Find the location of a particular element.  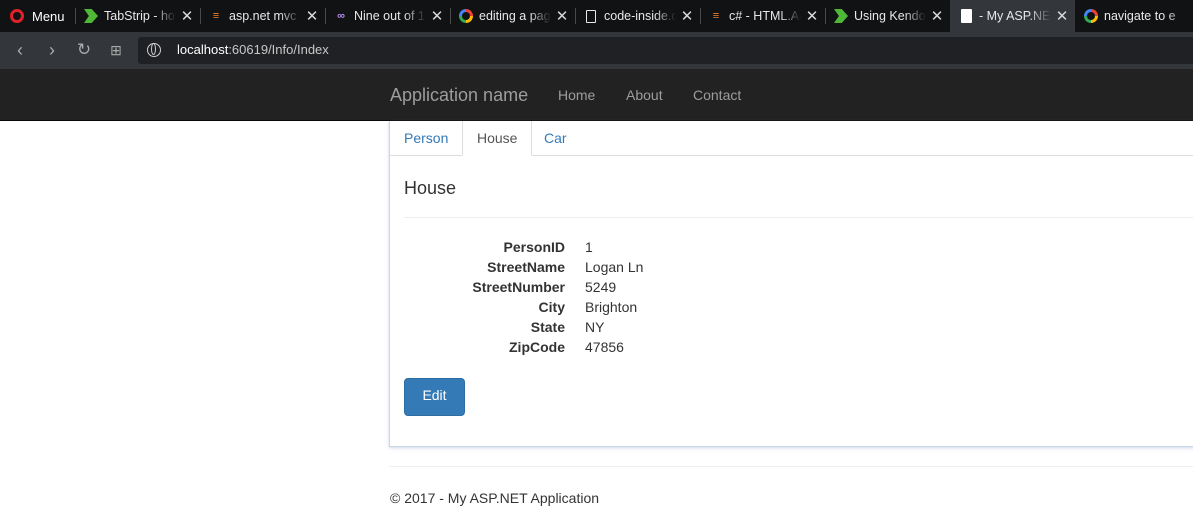

tab-person: Person is located at coordinates (426, 138).